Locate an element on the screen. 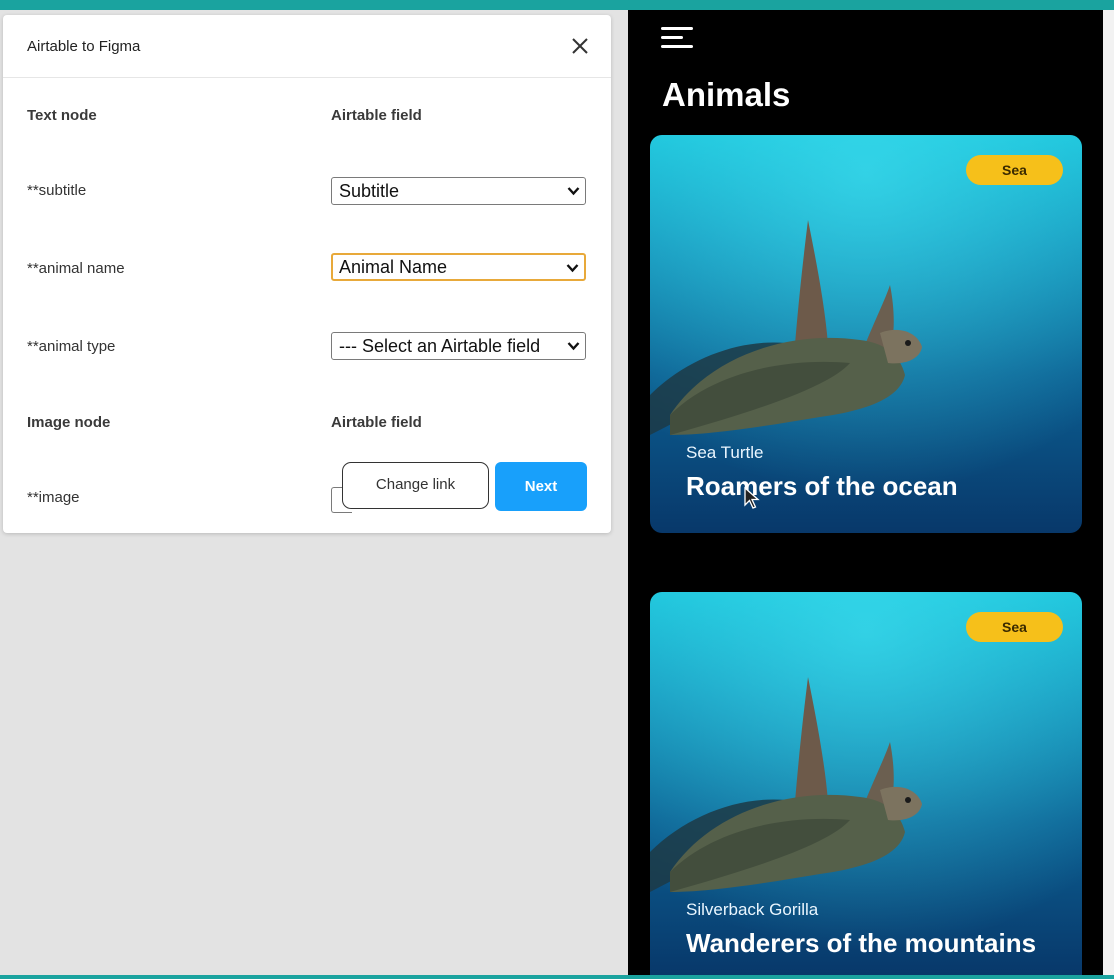 Image resolution: width=1114 pixels, height=979 pixels. animal-type-field-select: --- Select an Airtable field is located at coordinates (458, 346).